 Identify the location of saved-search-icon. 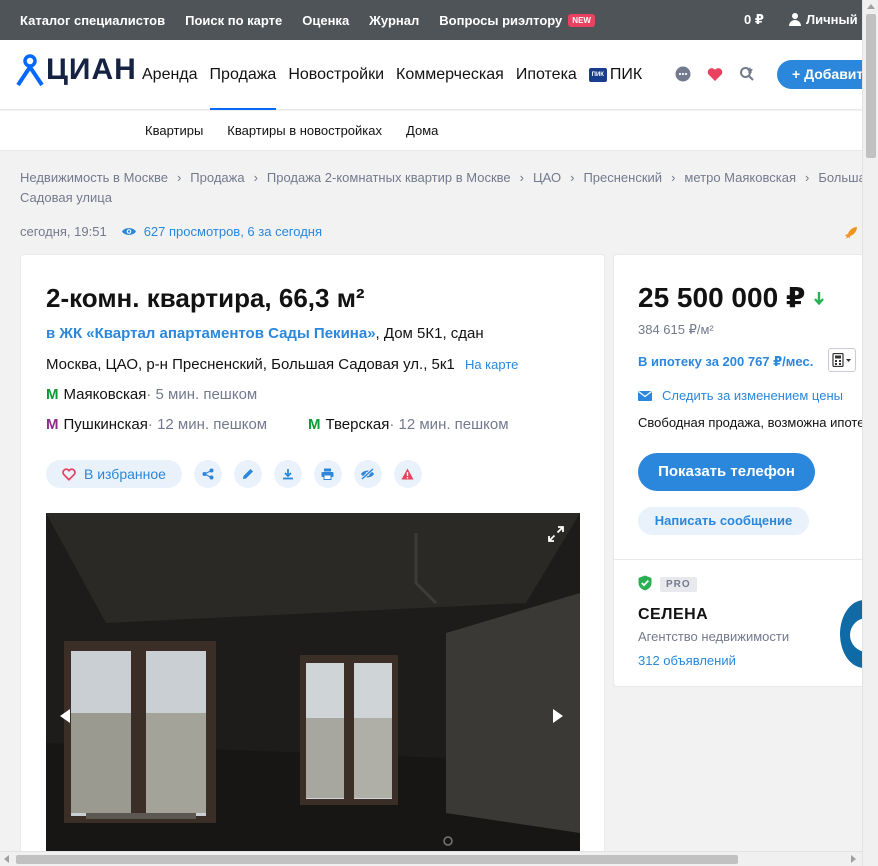
(747, 74).